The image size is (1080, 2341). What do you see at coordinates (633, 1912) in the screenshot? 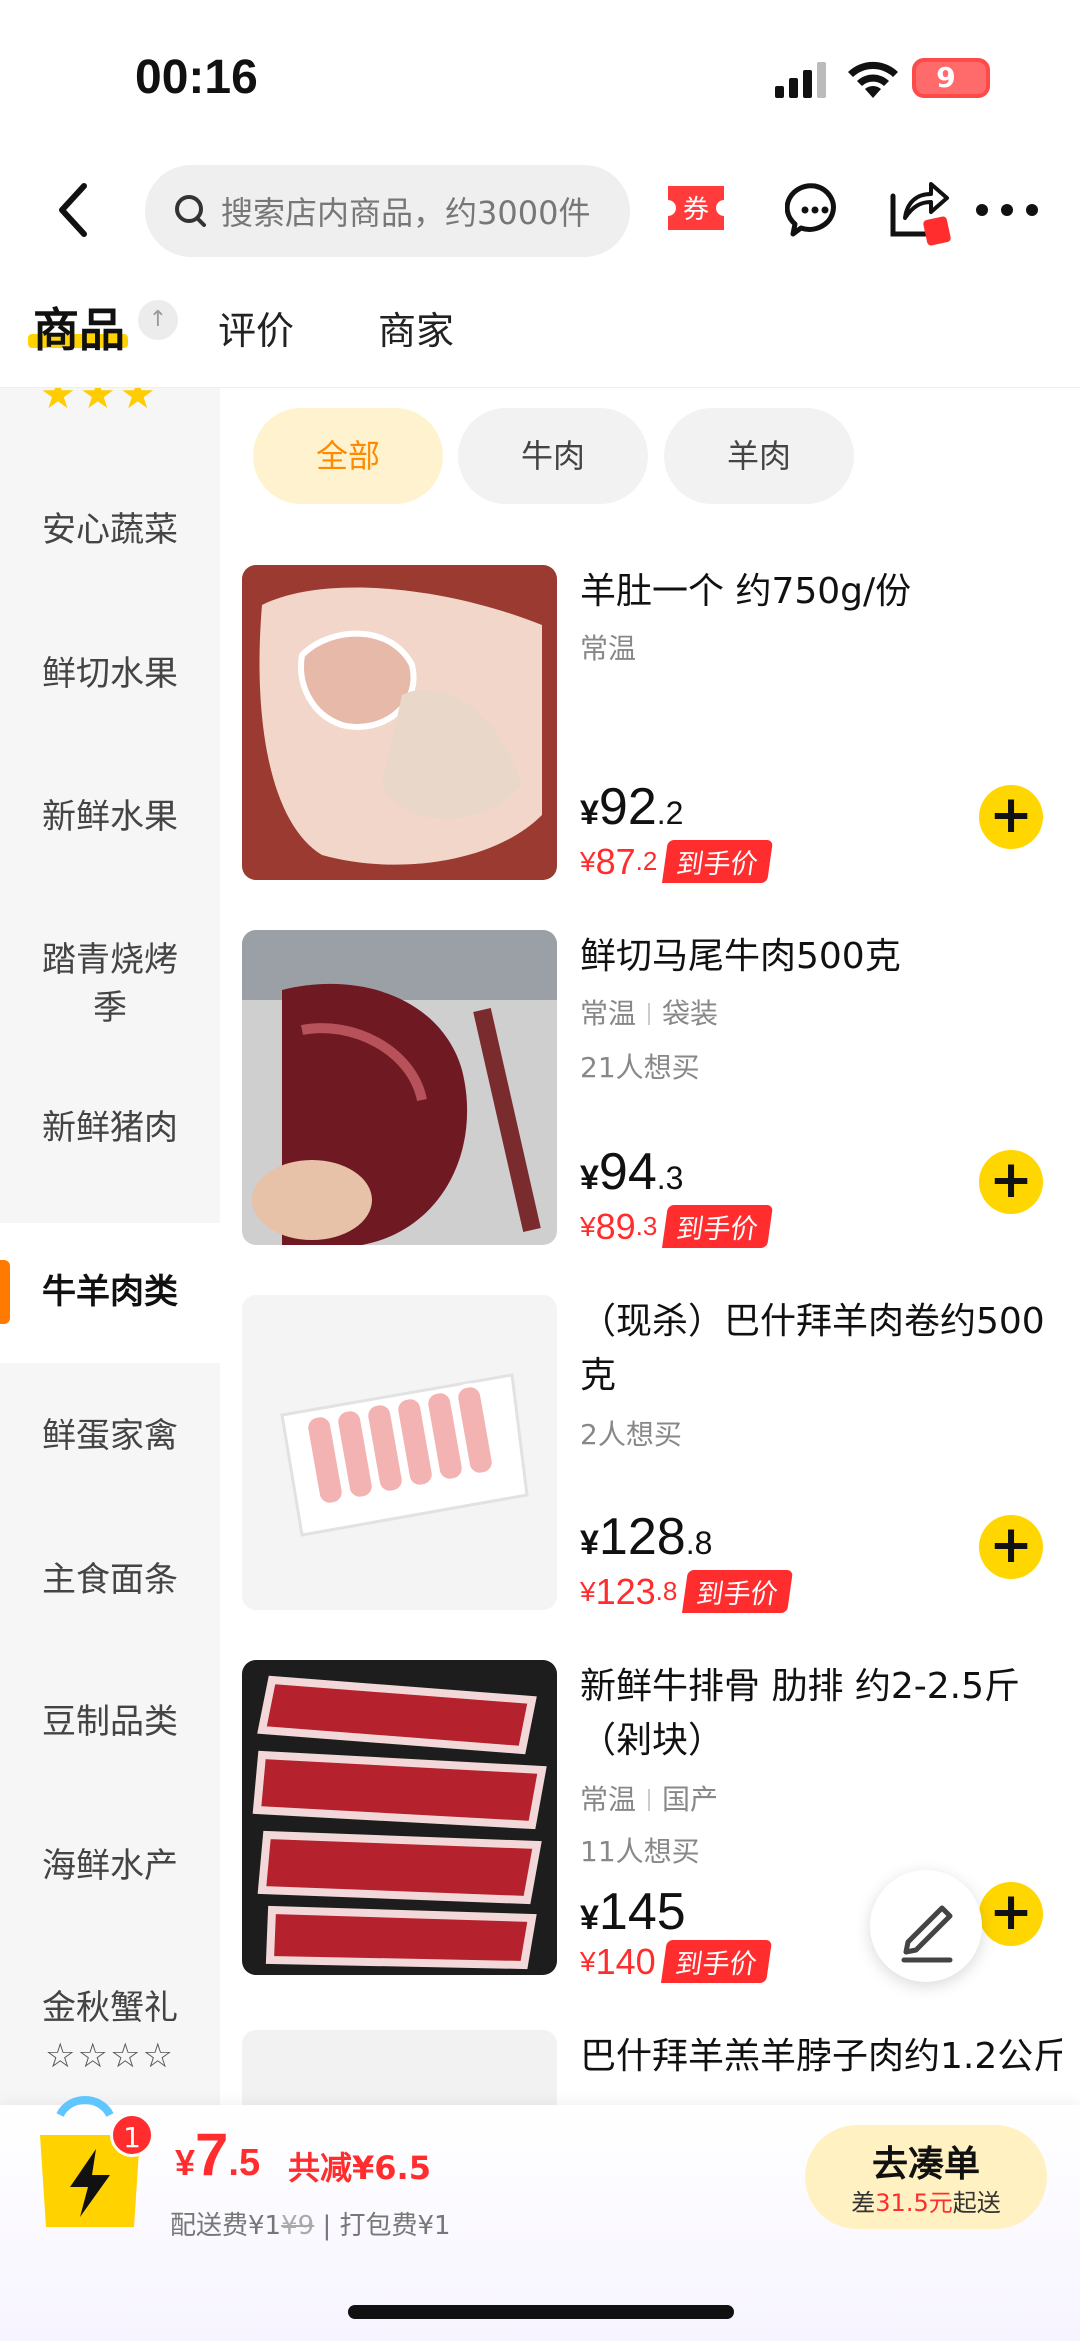
I see `product-price: ¥145` at bounding box center [633, 1912].